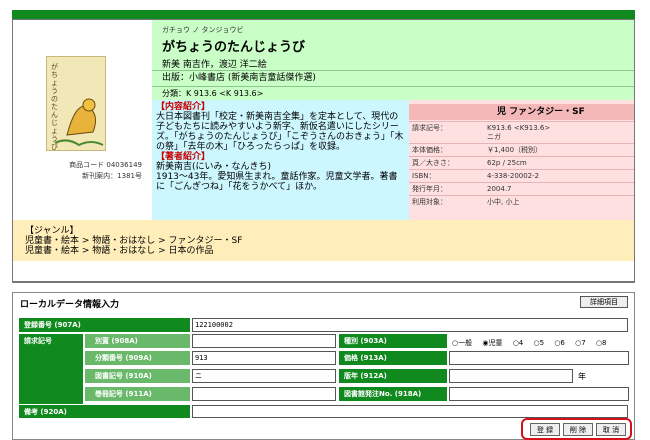 Image resolution: width=650 pixels, height=440 pixels. I want to click on radio-option: ○5, so click(541, 343).